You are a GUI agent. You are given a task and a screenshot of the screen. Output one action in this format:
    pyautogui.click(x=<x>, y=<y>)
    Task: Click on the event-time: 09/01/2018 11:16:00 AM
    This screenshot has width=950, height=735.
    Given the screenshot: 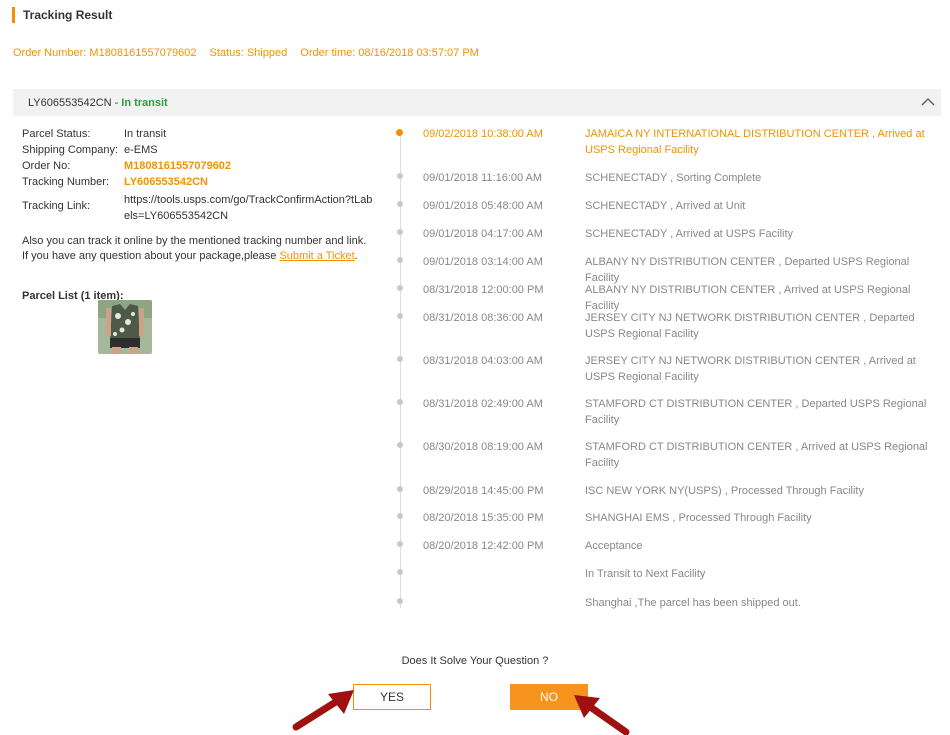 What is the action you would take?
    pyautogui.click(x=483, y=178)
    